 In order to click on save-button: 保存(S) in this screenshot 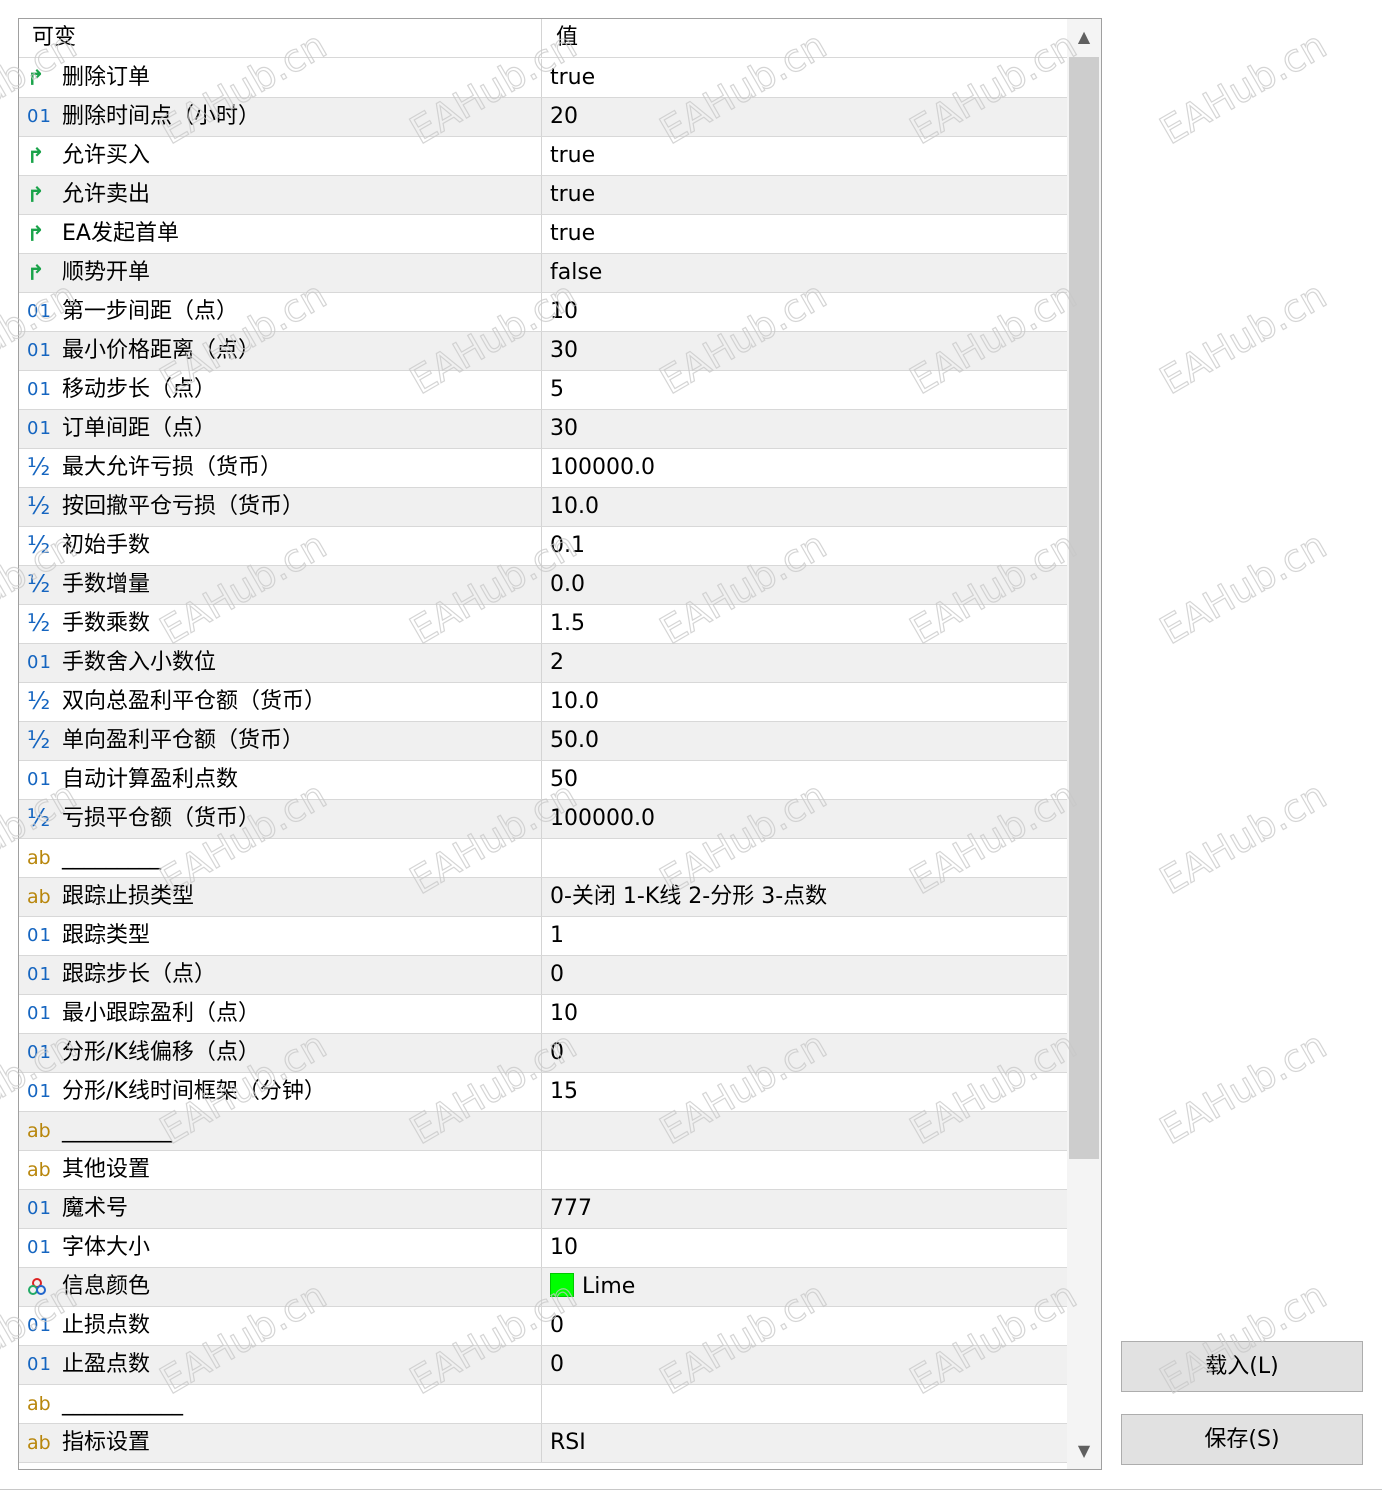, I will do `click(1242, 1439)`.